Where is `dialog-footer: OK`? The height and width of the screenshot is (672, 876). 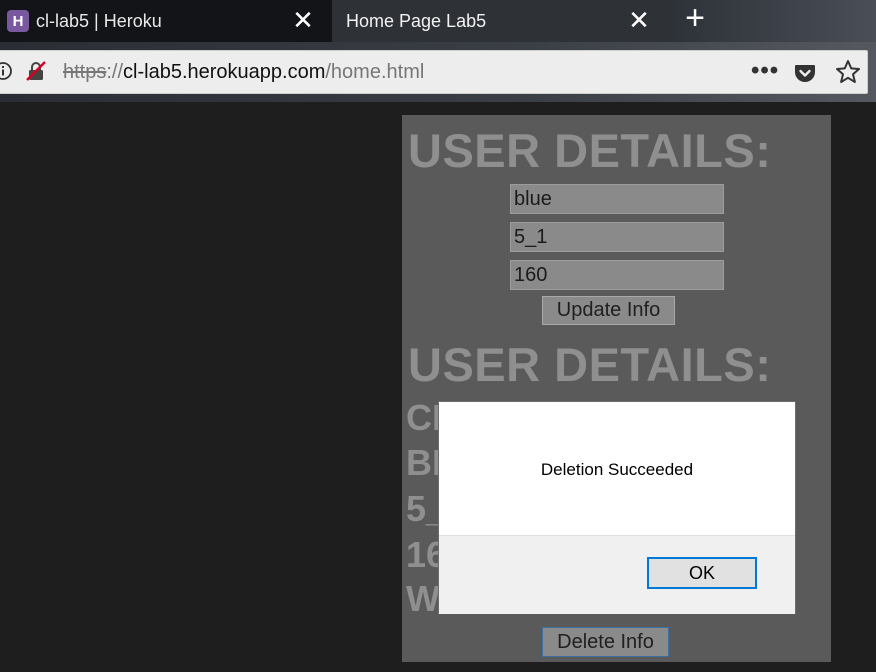 dialog-footer: OK is located at coordinates (617, 574).